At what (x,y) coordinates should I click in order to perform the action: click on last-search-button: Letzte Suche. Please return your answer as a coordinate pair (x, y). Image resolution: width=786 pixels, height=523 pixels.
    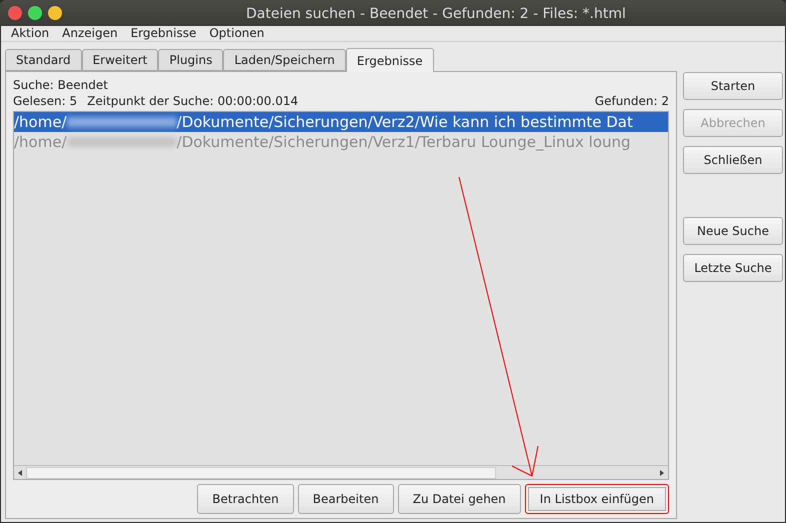
    Looking at the image, I should click on (733, 268).